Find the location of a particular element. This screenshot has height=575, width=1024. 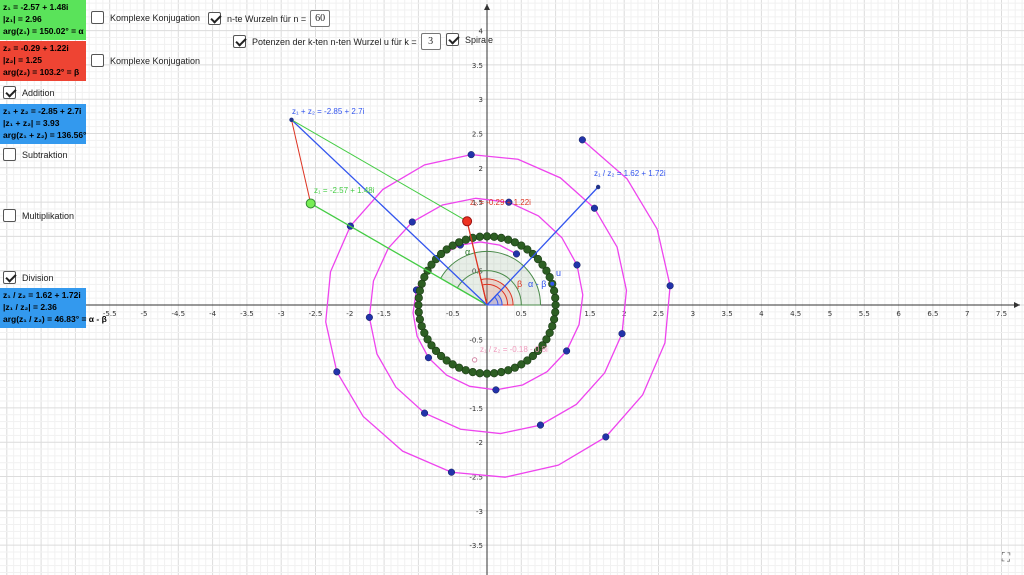

division-checkbox: Division is located at coordinates (28, 277).